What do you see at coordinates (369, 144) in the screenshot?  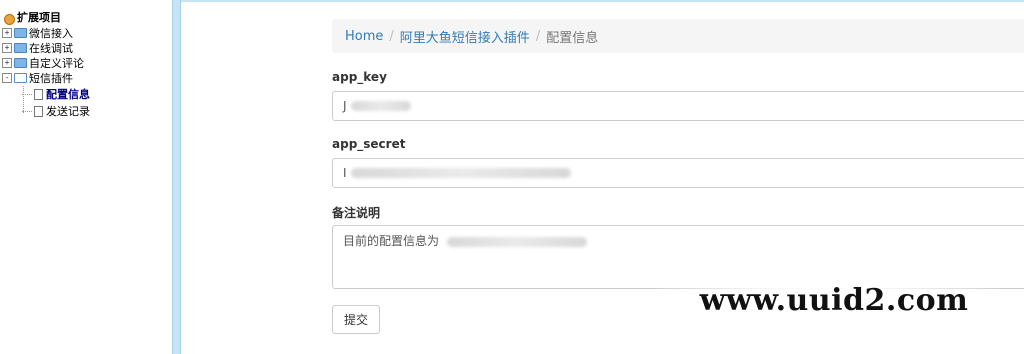 I see `app-secret-label: app_secret` at bounding box center [369, 144].